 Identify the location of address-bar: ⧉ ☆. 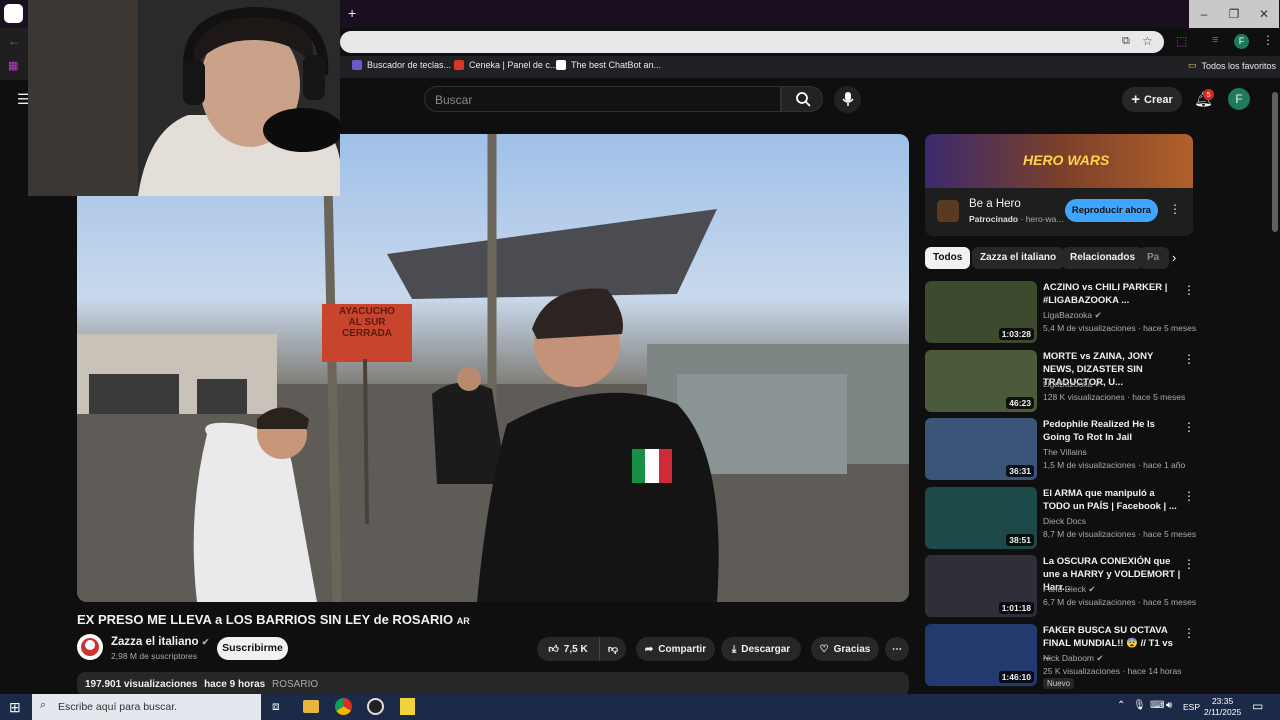
(752, 42).